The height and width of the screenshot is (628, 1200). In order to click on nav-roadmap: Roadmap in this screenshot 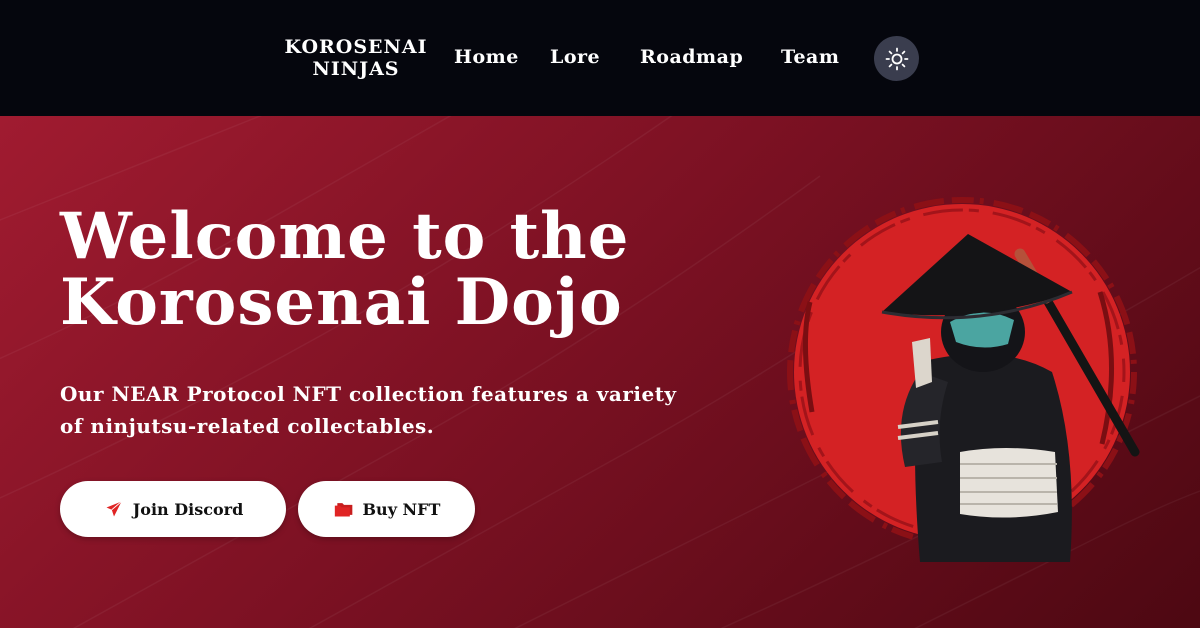, I will do `click(691, 57)`.